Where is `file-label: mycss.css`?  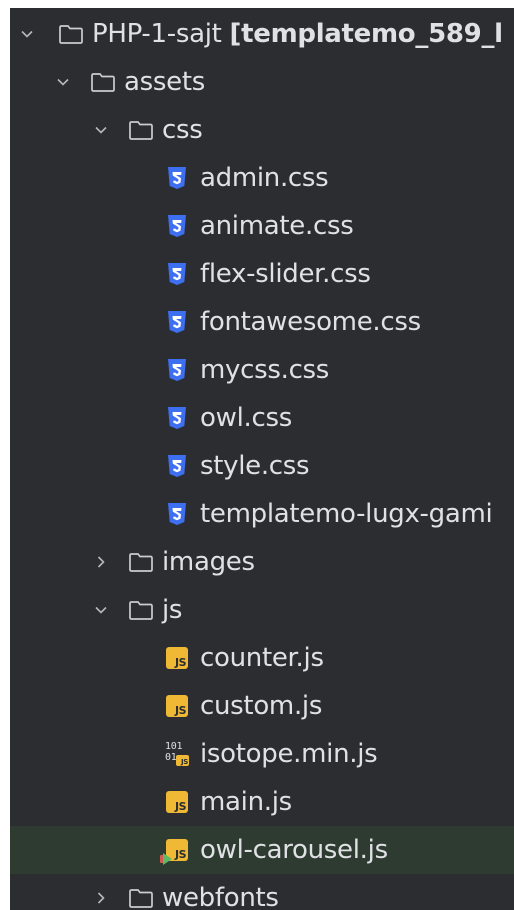 file-label: mycss.css is located at coordinates (265, 370).